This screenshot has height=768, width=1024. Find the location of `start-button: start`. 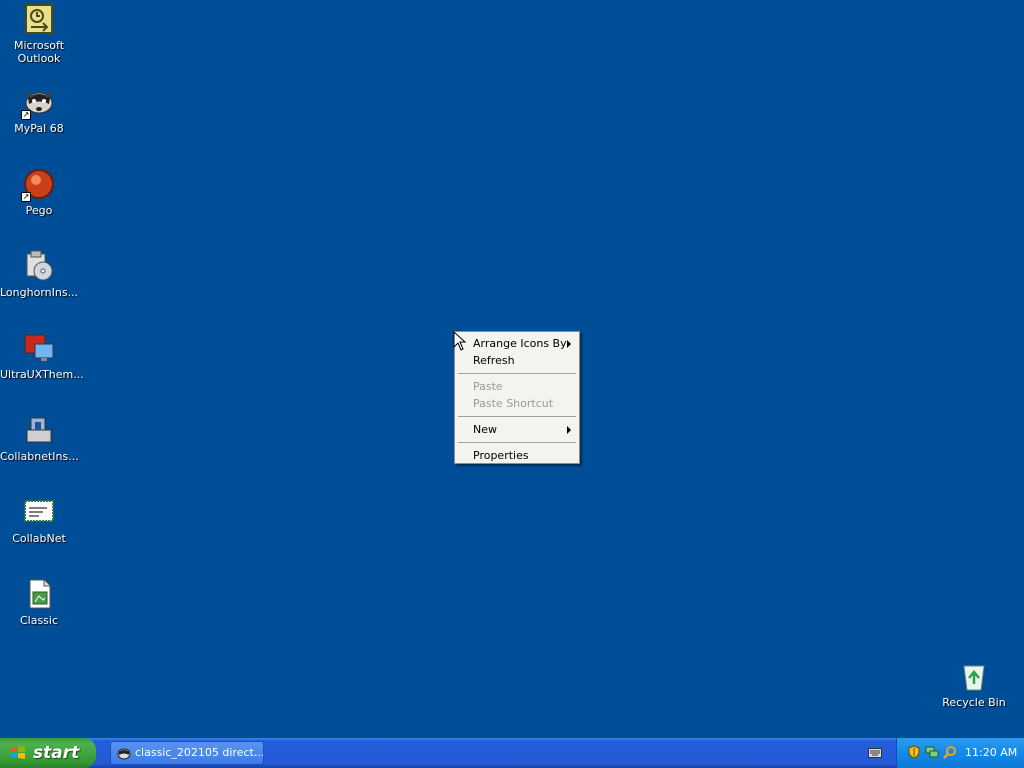

start-button: start is located at coordinates (48, 753).